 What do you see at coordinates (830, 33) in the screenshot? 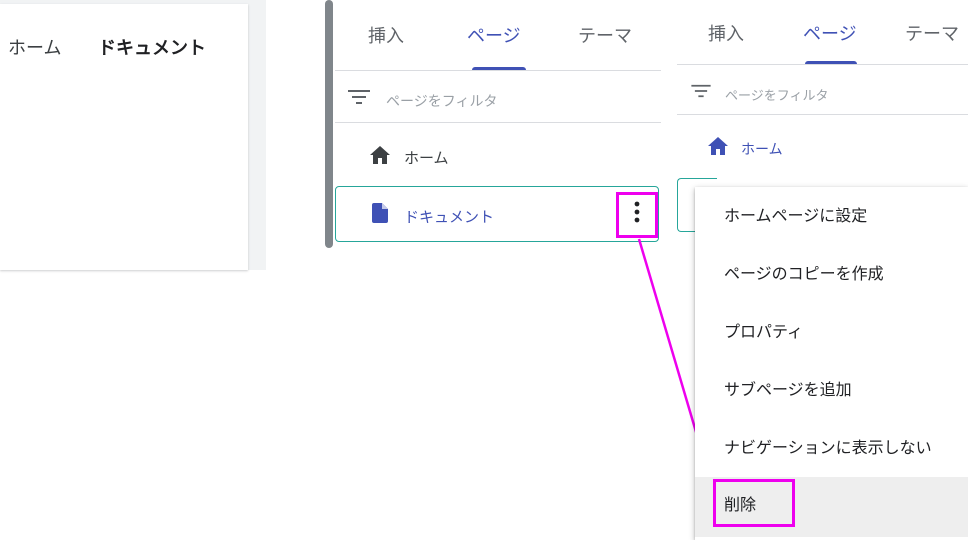
I see `tab-pages: ページ` at bounding box center [830, 33].